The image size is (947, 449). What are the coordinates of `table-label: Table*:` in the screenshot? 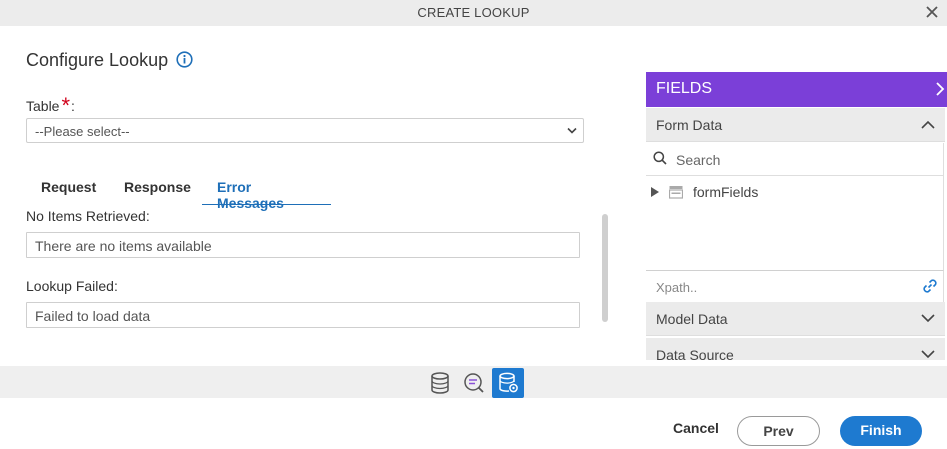 It's located at (50, 104).